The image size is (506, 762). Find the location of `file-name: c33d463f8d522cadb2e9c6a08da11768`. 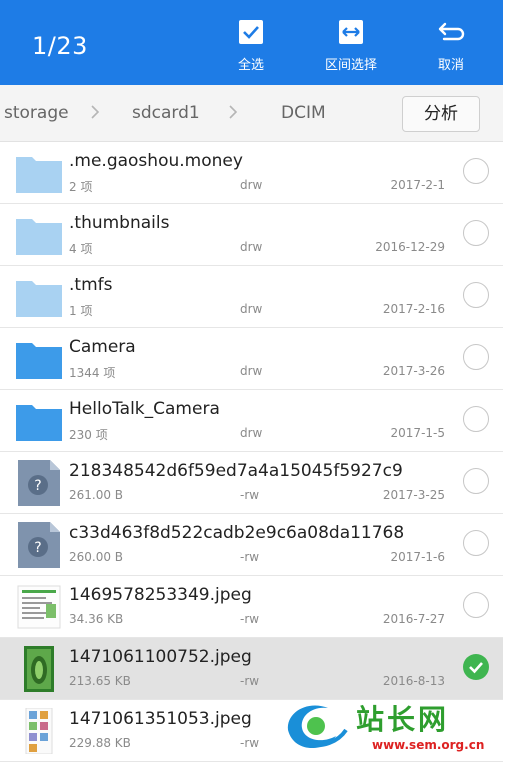

file-name: c33d463f8d522cadb2e9c6a08da11768 is located at coordinates (237, 533).